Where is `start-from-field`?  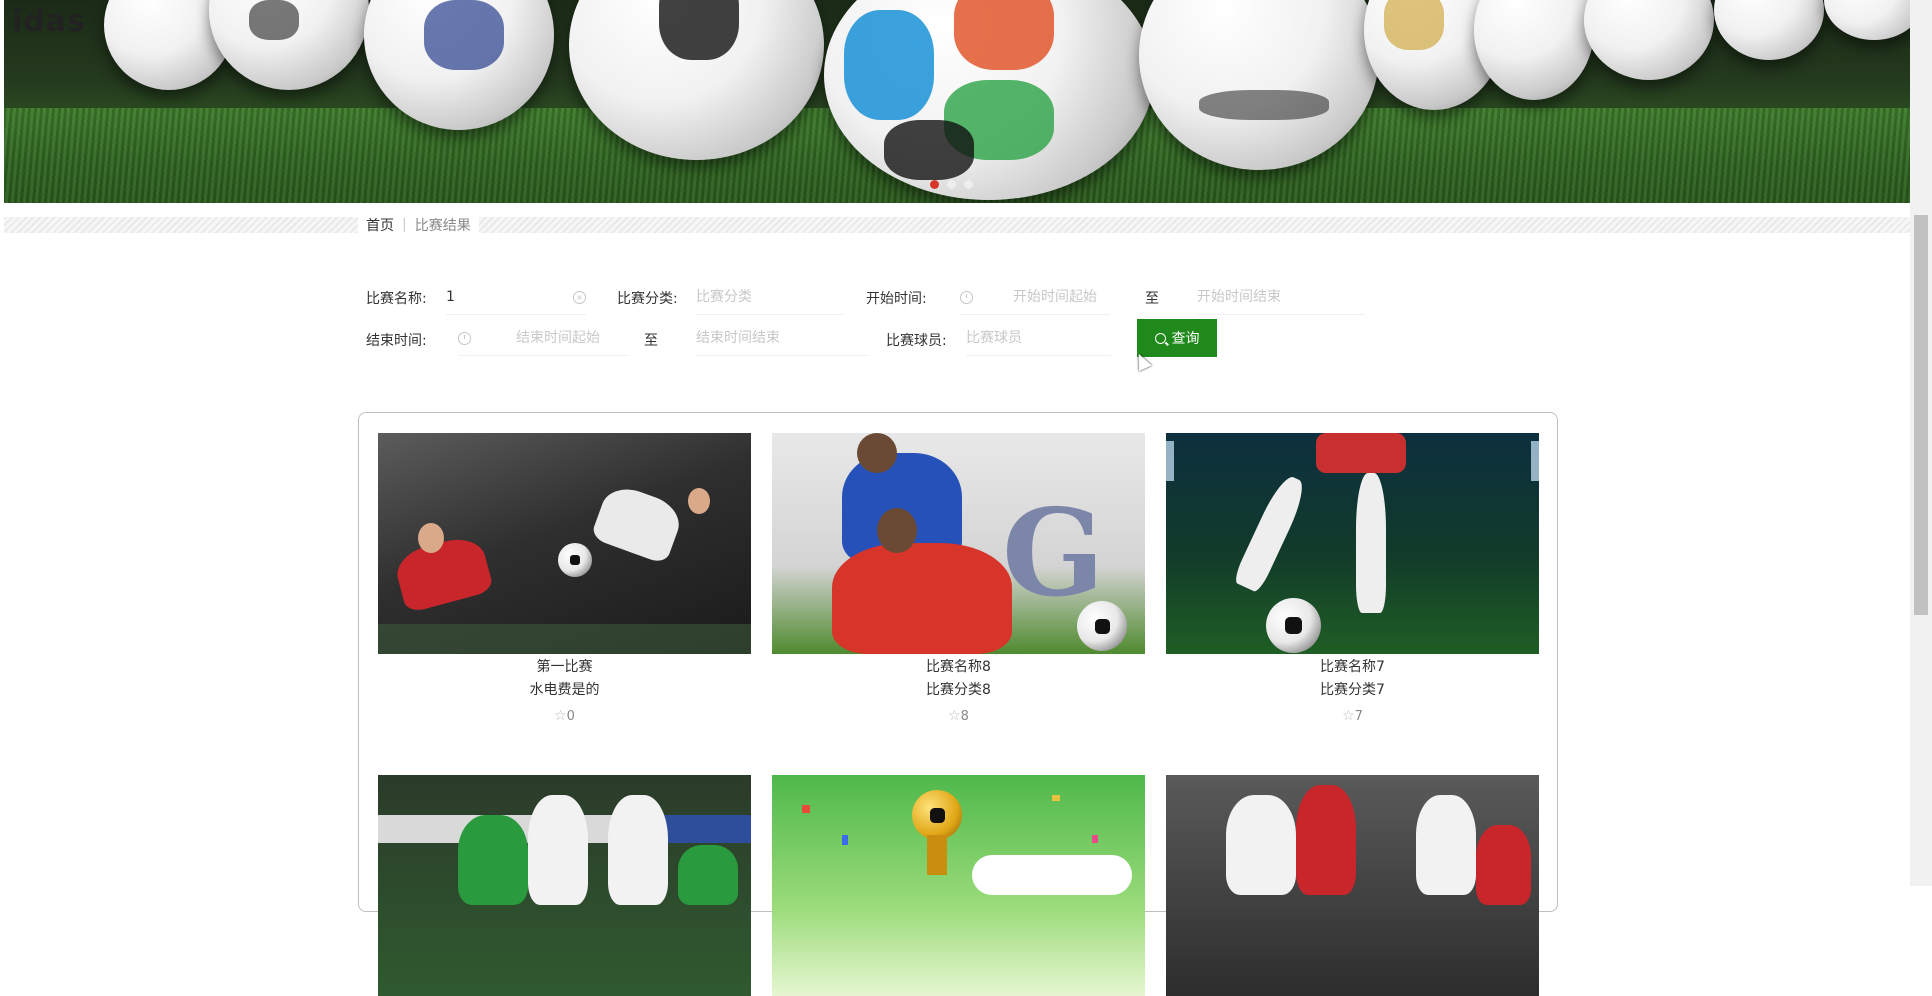
start-from-field is located at coordinates (1035, 297).